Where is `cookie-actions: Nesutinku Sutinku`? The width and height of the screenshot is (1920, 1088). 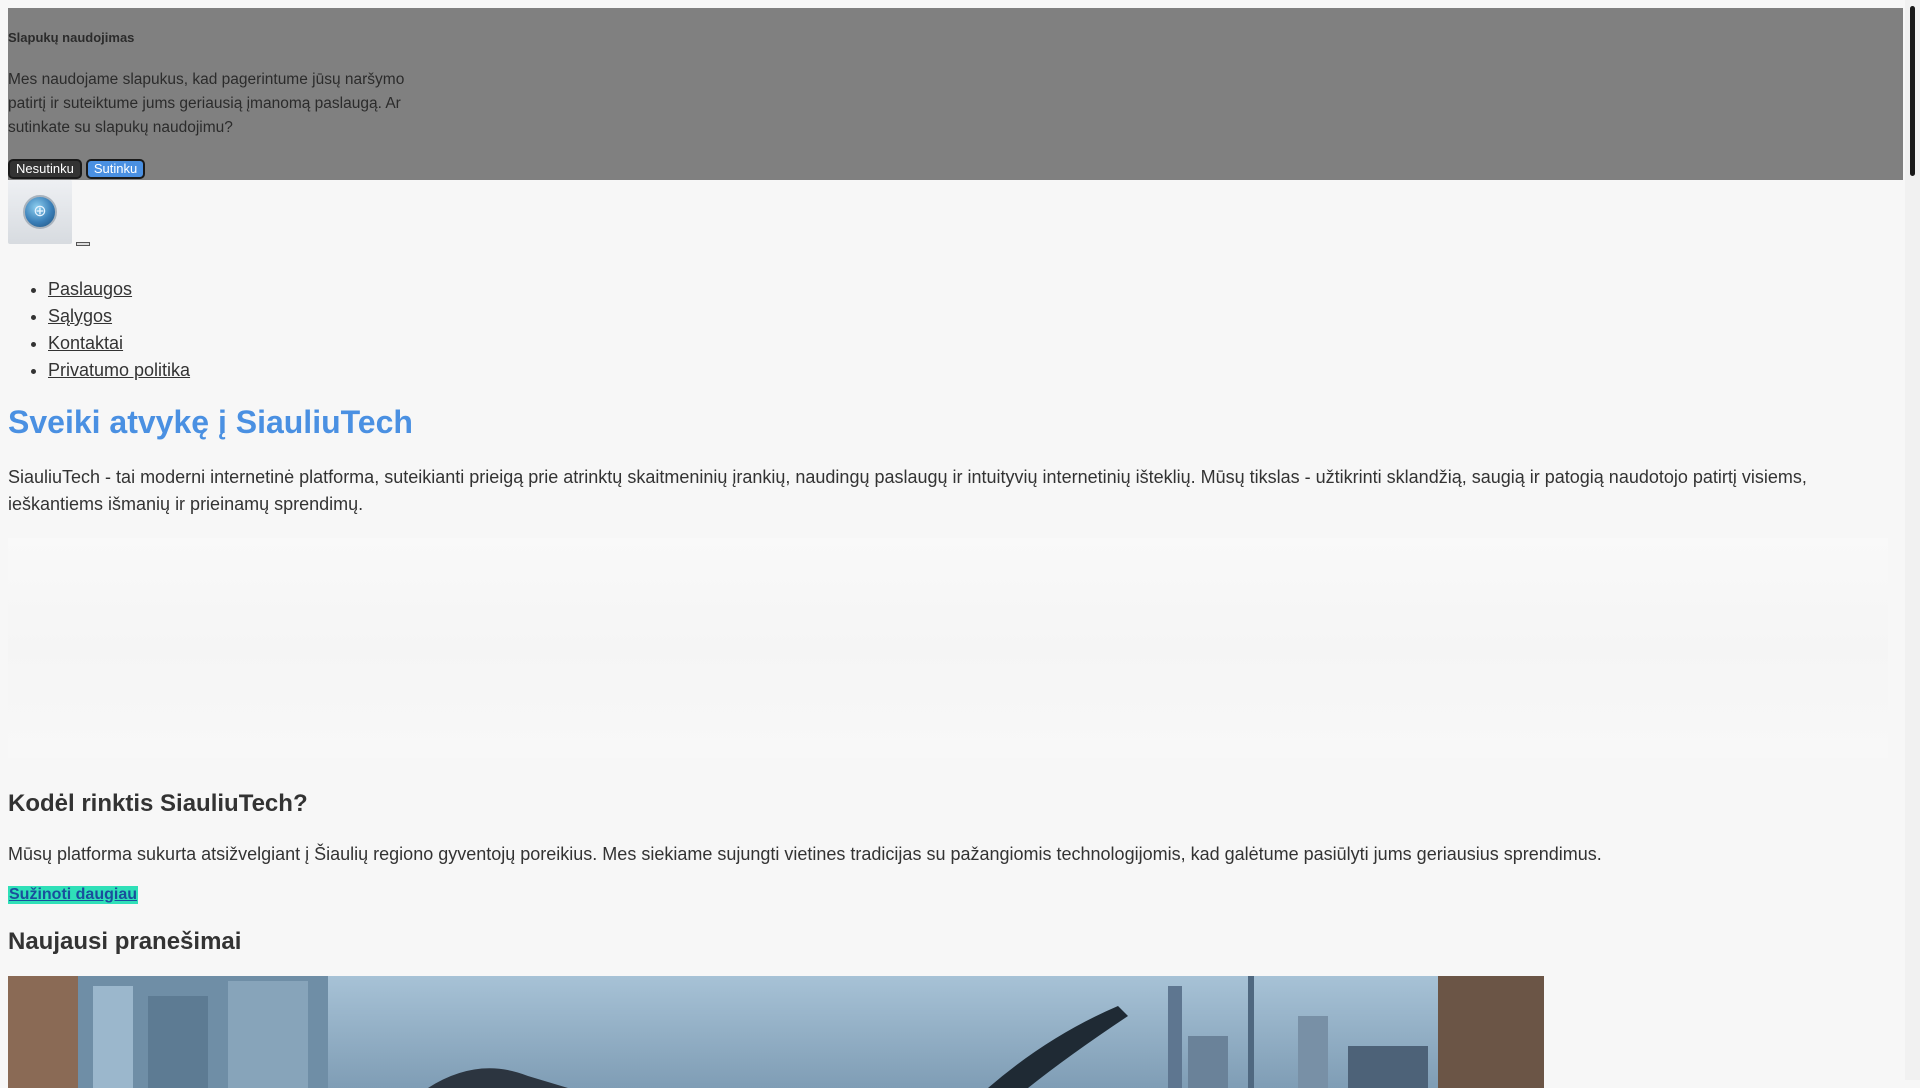
cookie-actions: Nesutinku Sutinku is located at coordinates (77, 169).